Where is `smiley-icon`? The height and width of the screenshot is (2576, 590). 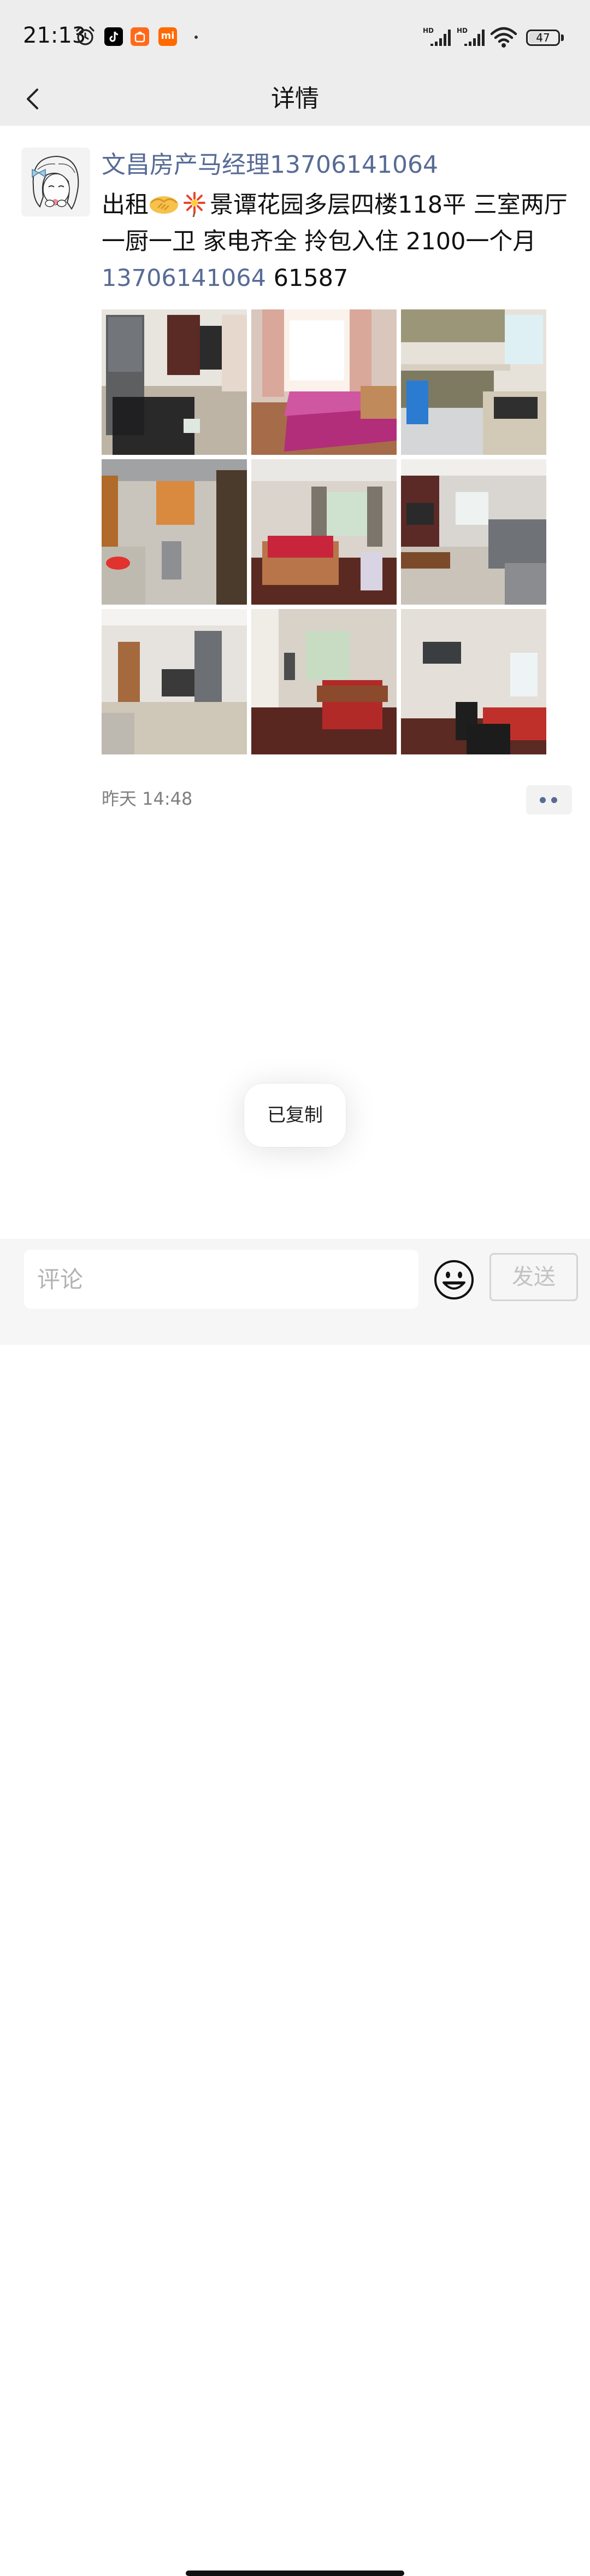
smiley-icon is located at coordinates (454, 1280).